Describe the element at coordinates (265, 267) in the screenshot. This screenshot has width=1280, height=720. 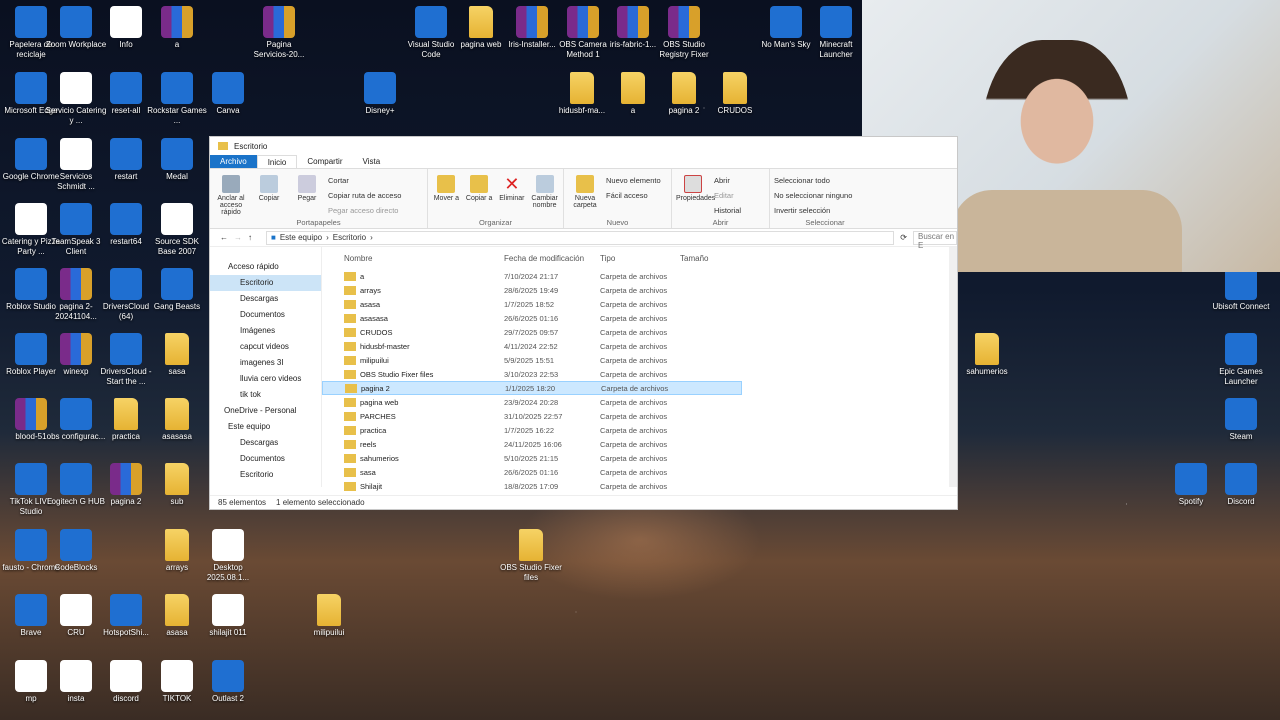
I see `nav-item: Acceso rápido` at that location.